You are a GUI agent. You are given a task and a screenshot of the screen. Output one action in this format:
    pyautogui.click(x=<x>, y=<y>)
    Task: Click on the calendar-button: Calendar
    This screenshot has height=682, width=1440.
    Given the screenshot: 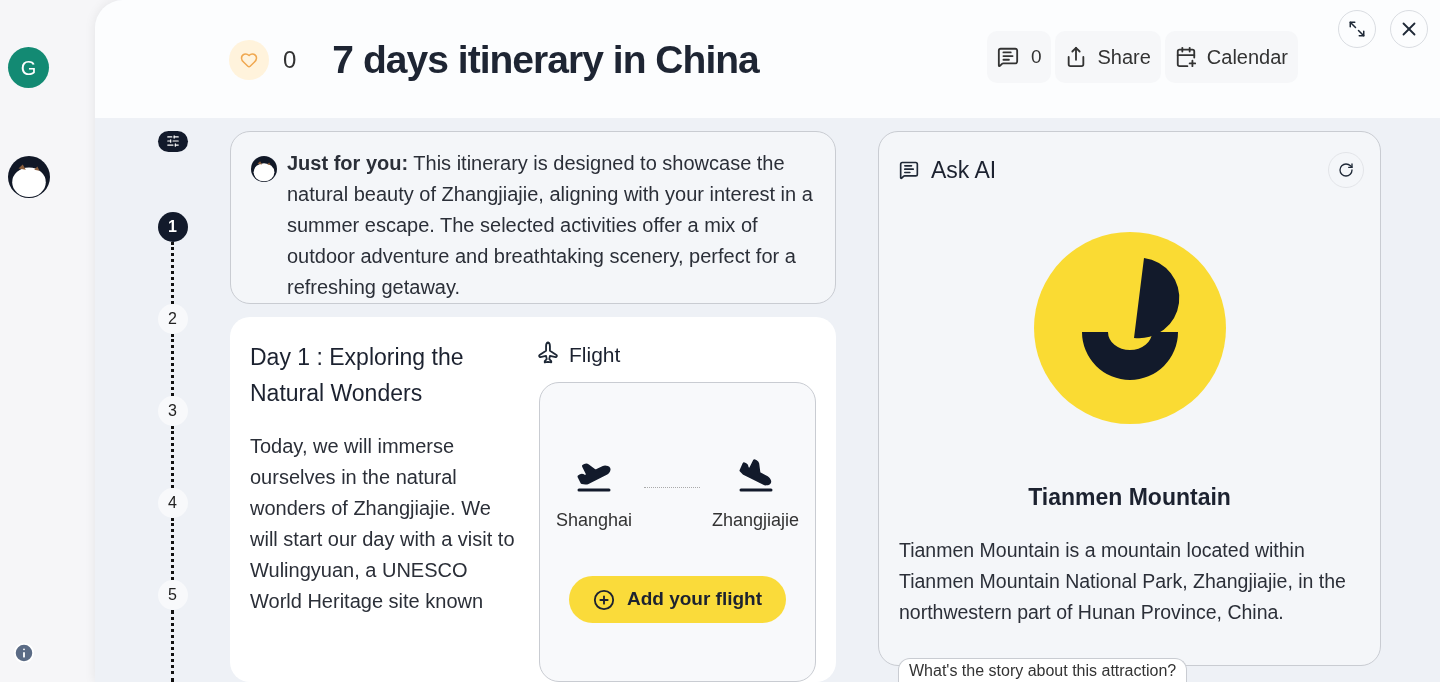 What is the action you would take?
    pyautogui.click(x=1231, y=57)
    